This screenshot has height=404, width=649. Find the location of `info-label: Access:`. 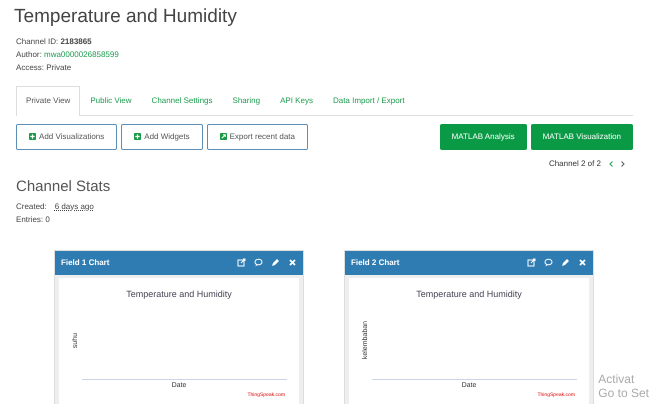

info-label: Access: is located at coordinates (30, 67).